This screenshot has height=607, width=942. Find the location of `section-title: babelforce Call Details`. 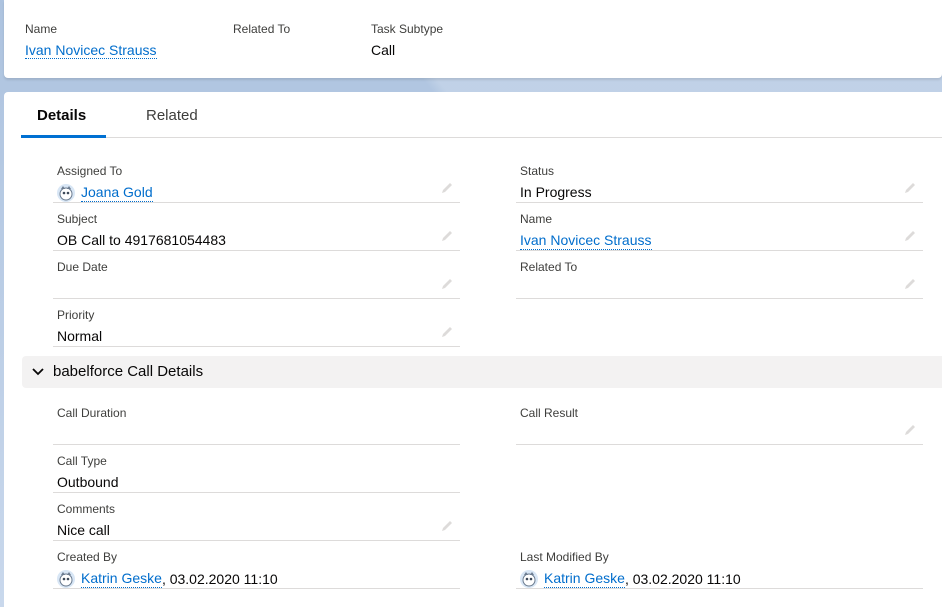

section-title: babelforce Call Details is located at coordinates (128, 371).